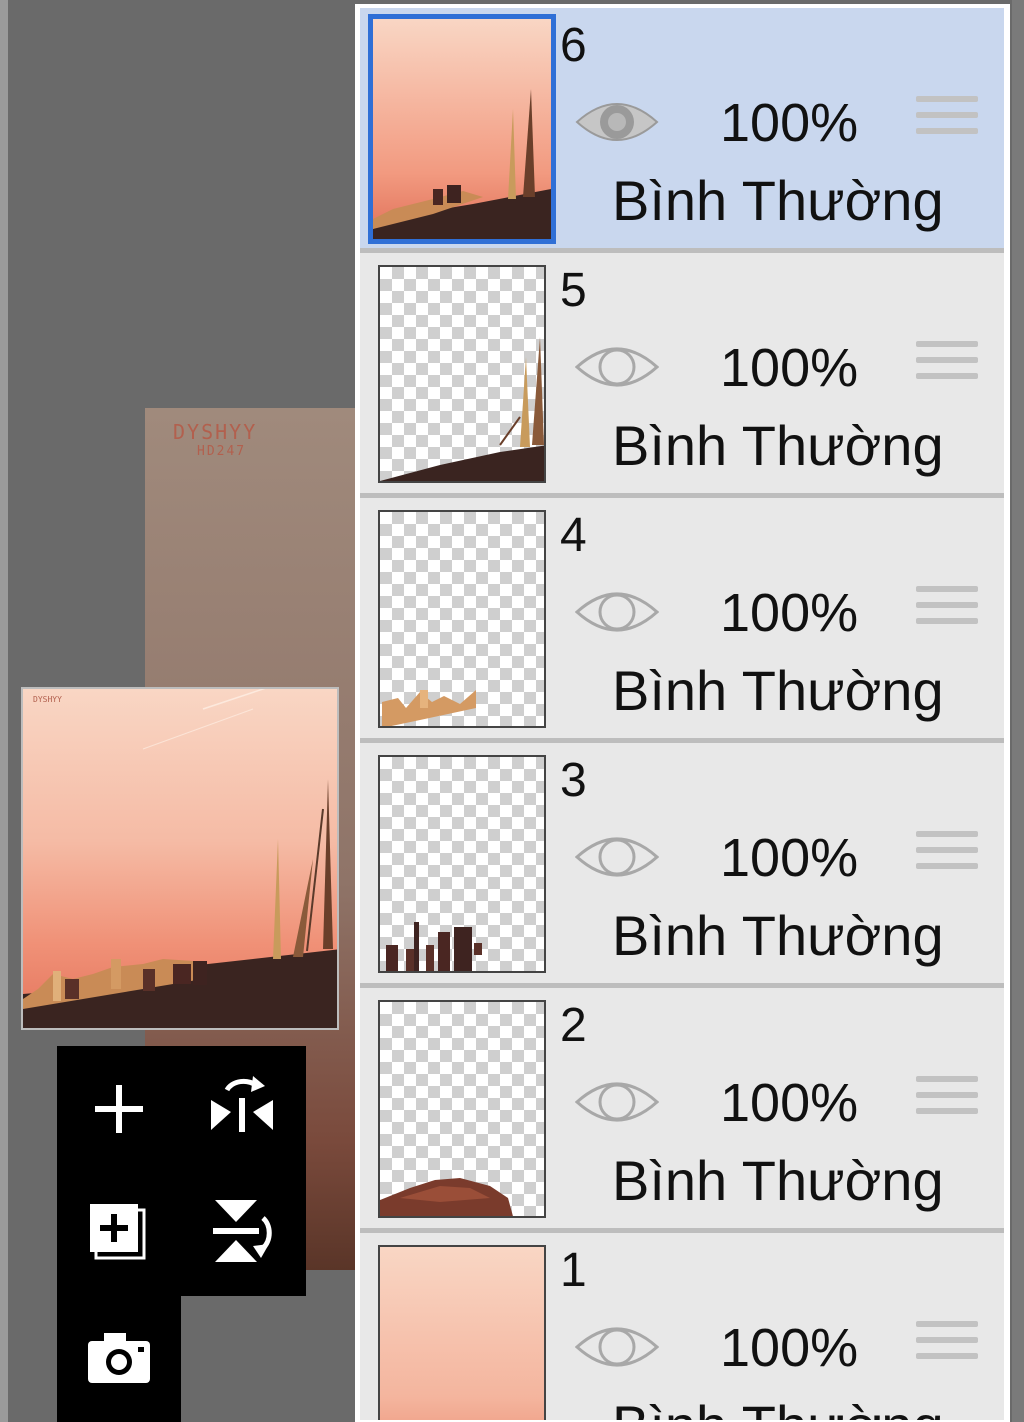 This screenshot has width=1024, height=1422. I want to click on plus-icon, so click(119, 1109).